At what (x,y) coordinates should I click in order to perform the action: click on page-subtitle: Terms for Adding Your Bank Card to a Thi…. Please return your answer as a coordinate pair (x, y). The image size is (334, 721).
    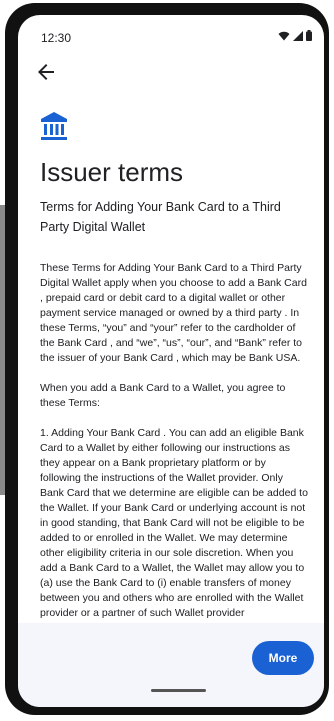
    Looking at the image, I should click on (160, 217).